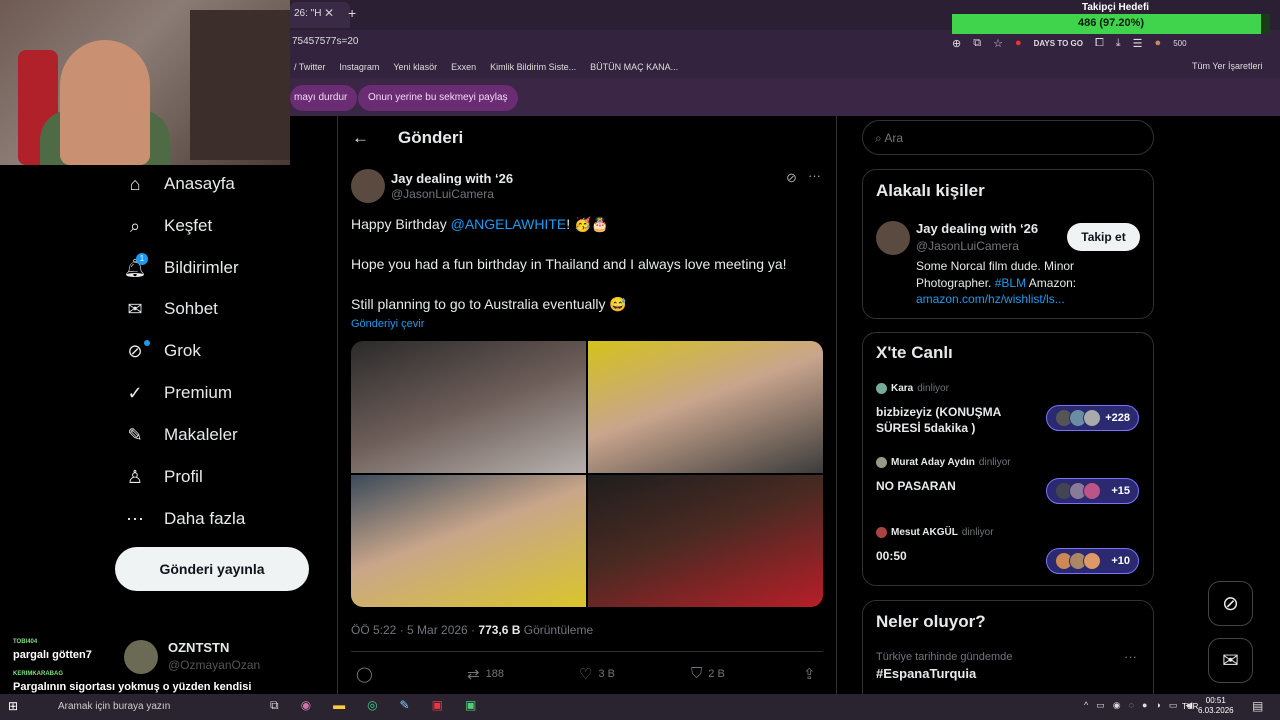 The image size is (1280, 720). Describe the element at coordinates (179, 184) in the screenshot. I see `nav-home: ⌂ Anasayfa` at that location.